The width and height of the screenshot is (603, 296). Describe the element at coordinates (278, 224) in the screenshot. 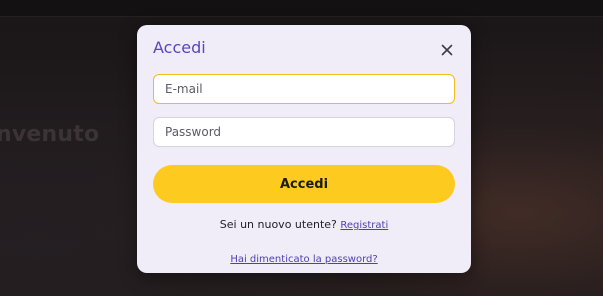

I see `register-prompt: Sei un nuovo utente?` at that location.